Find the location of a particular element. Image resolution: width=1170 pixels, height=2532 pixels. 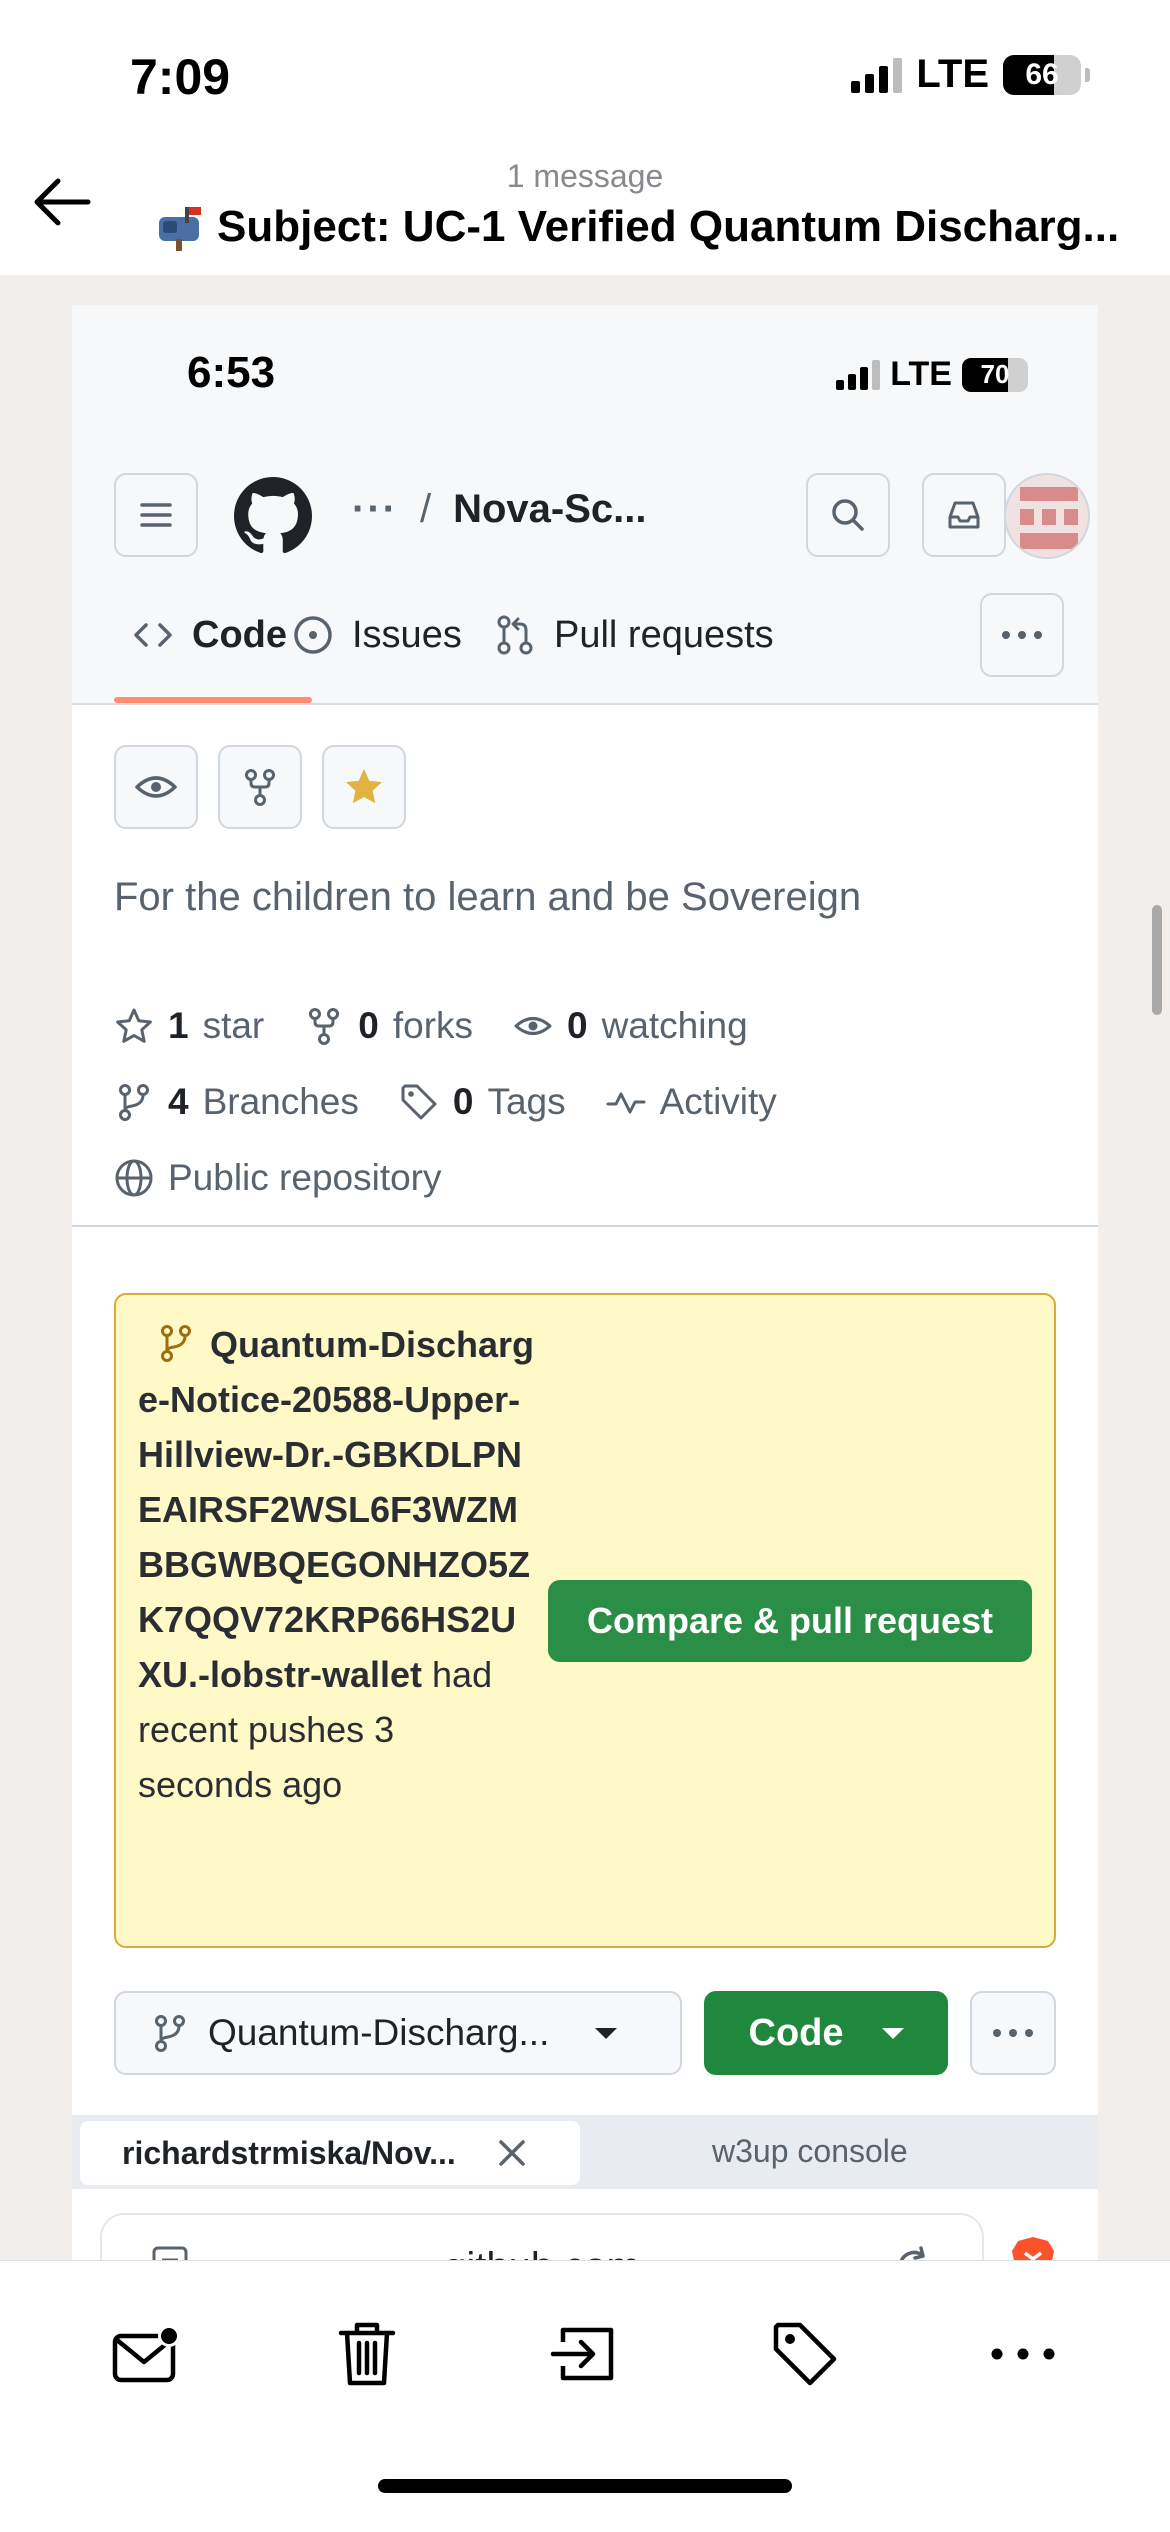

tags-count: 0 is located at coordinates (463, 1101).